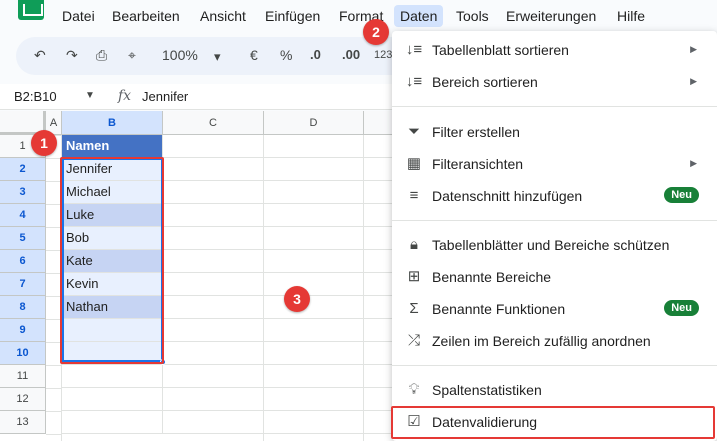  I want to click on shuffle-icon: ⤮, so click(413, 340).